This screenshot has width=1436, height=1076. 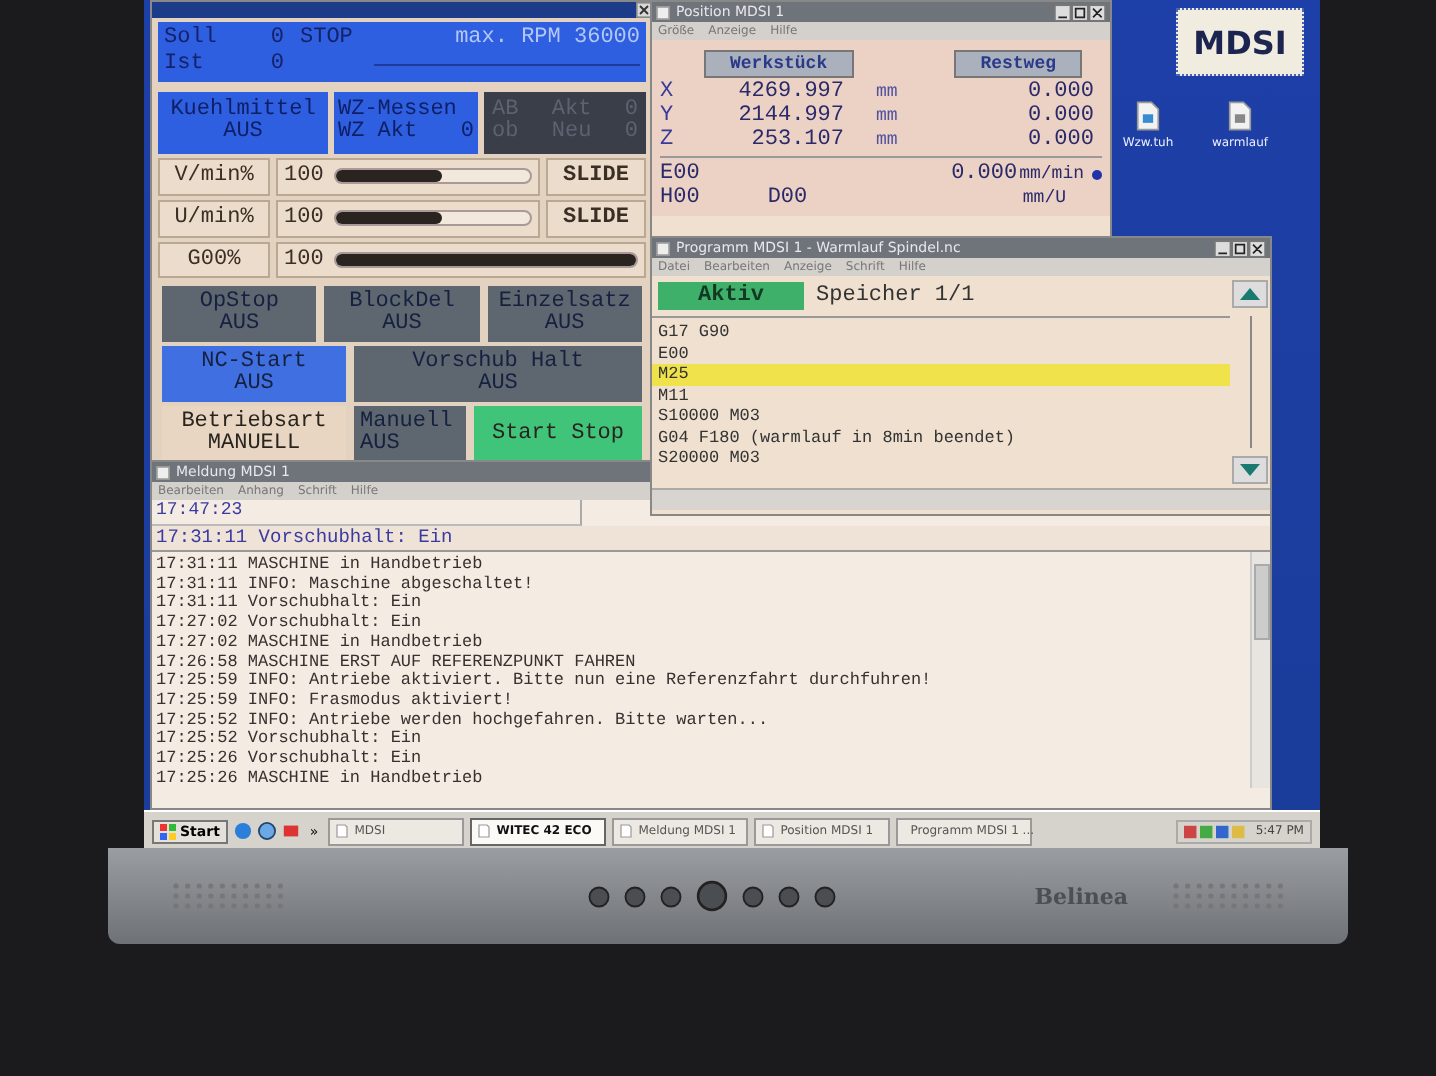 I want to click on log-line: 17:31:11 MASCHINE in Handbetrieb, so click(x=320, y=565).